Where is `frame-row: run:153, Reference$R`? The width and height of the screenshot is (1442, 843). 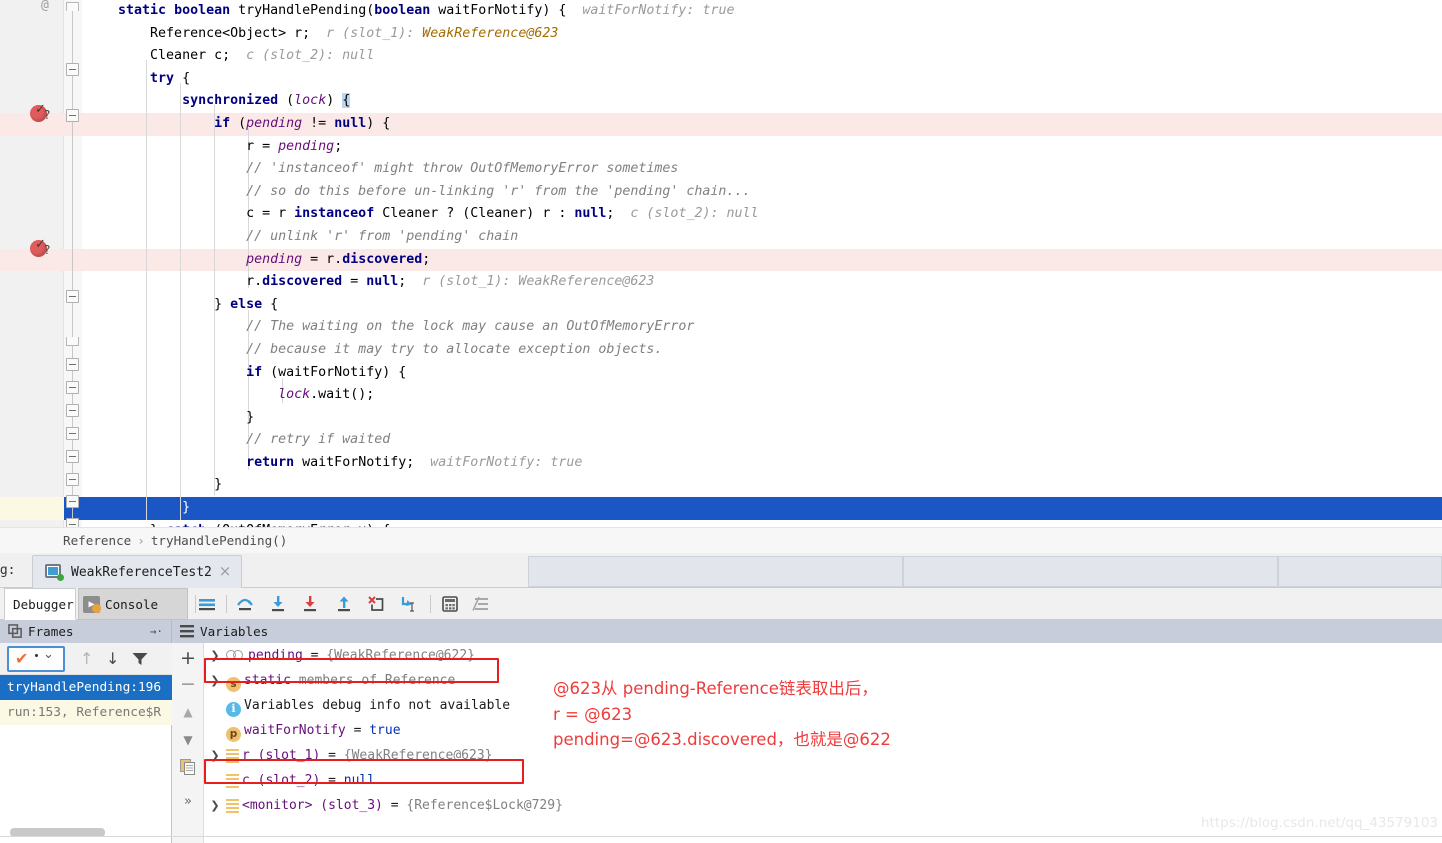
frame-row: run:153, Reference$R is located at coordinates (86, 712).